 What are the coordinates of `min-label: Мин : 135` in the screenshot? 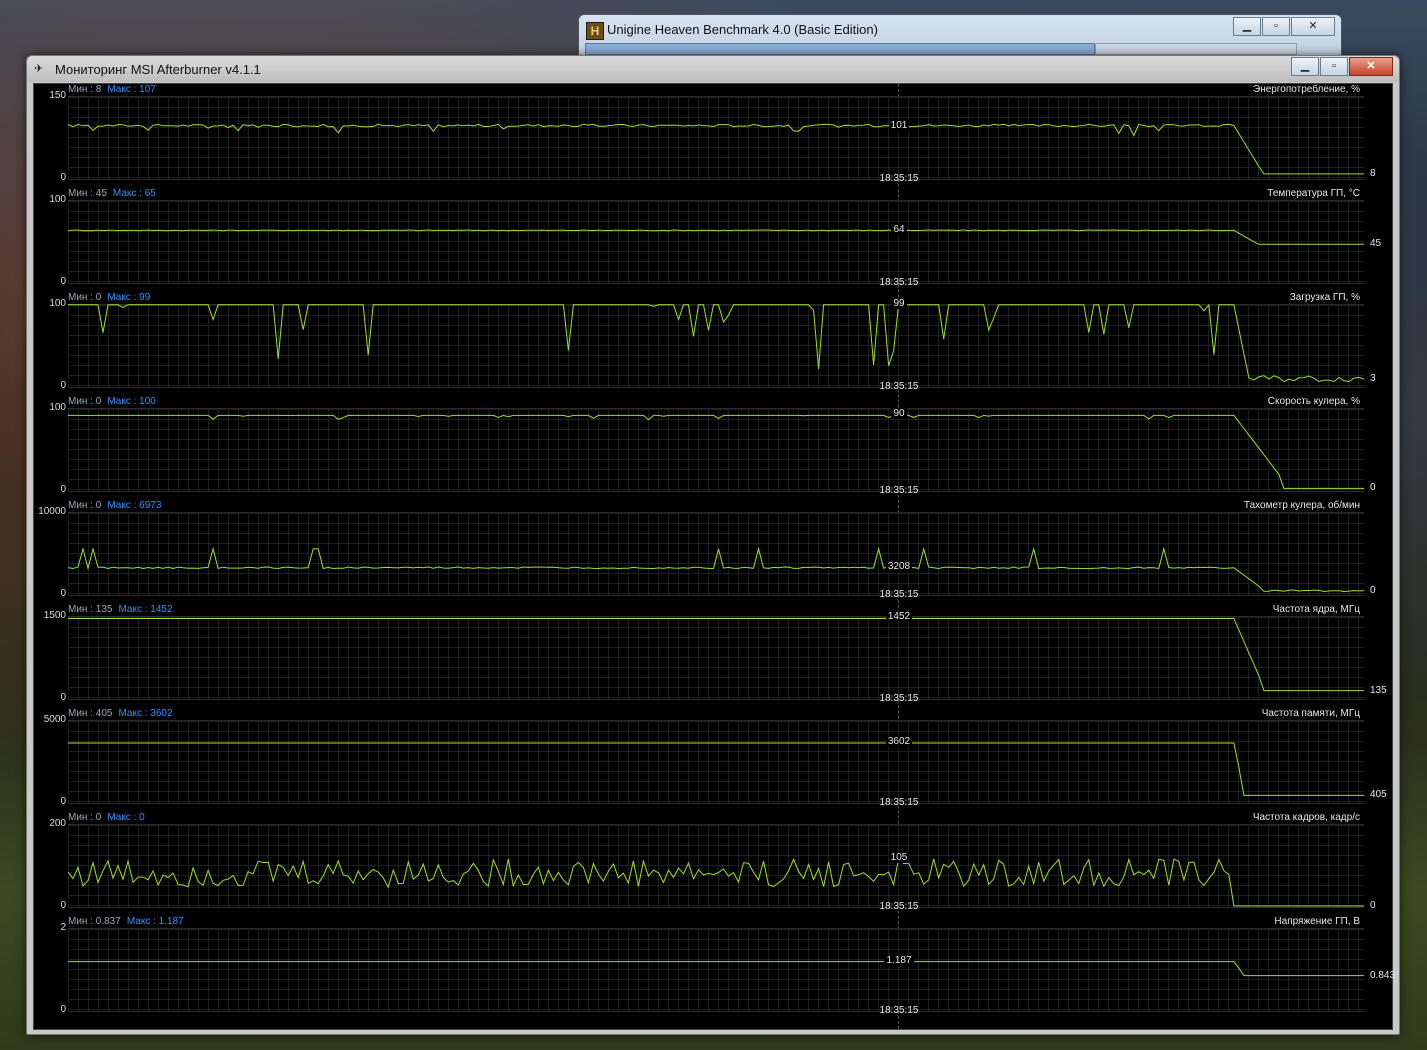 It's located at (90, 609).